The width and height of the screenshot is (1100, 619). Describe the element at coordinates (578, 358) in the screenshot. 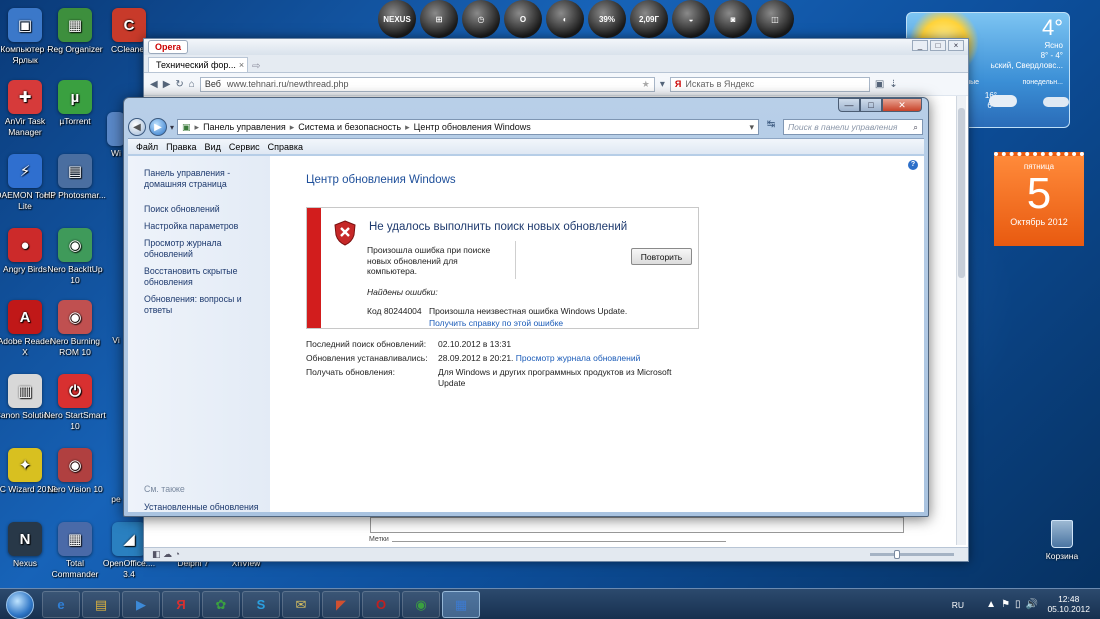

I see `view-history-link: Просмотр журнала обновлений` at that location.